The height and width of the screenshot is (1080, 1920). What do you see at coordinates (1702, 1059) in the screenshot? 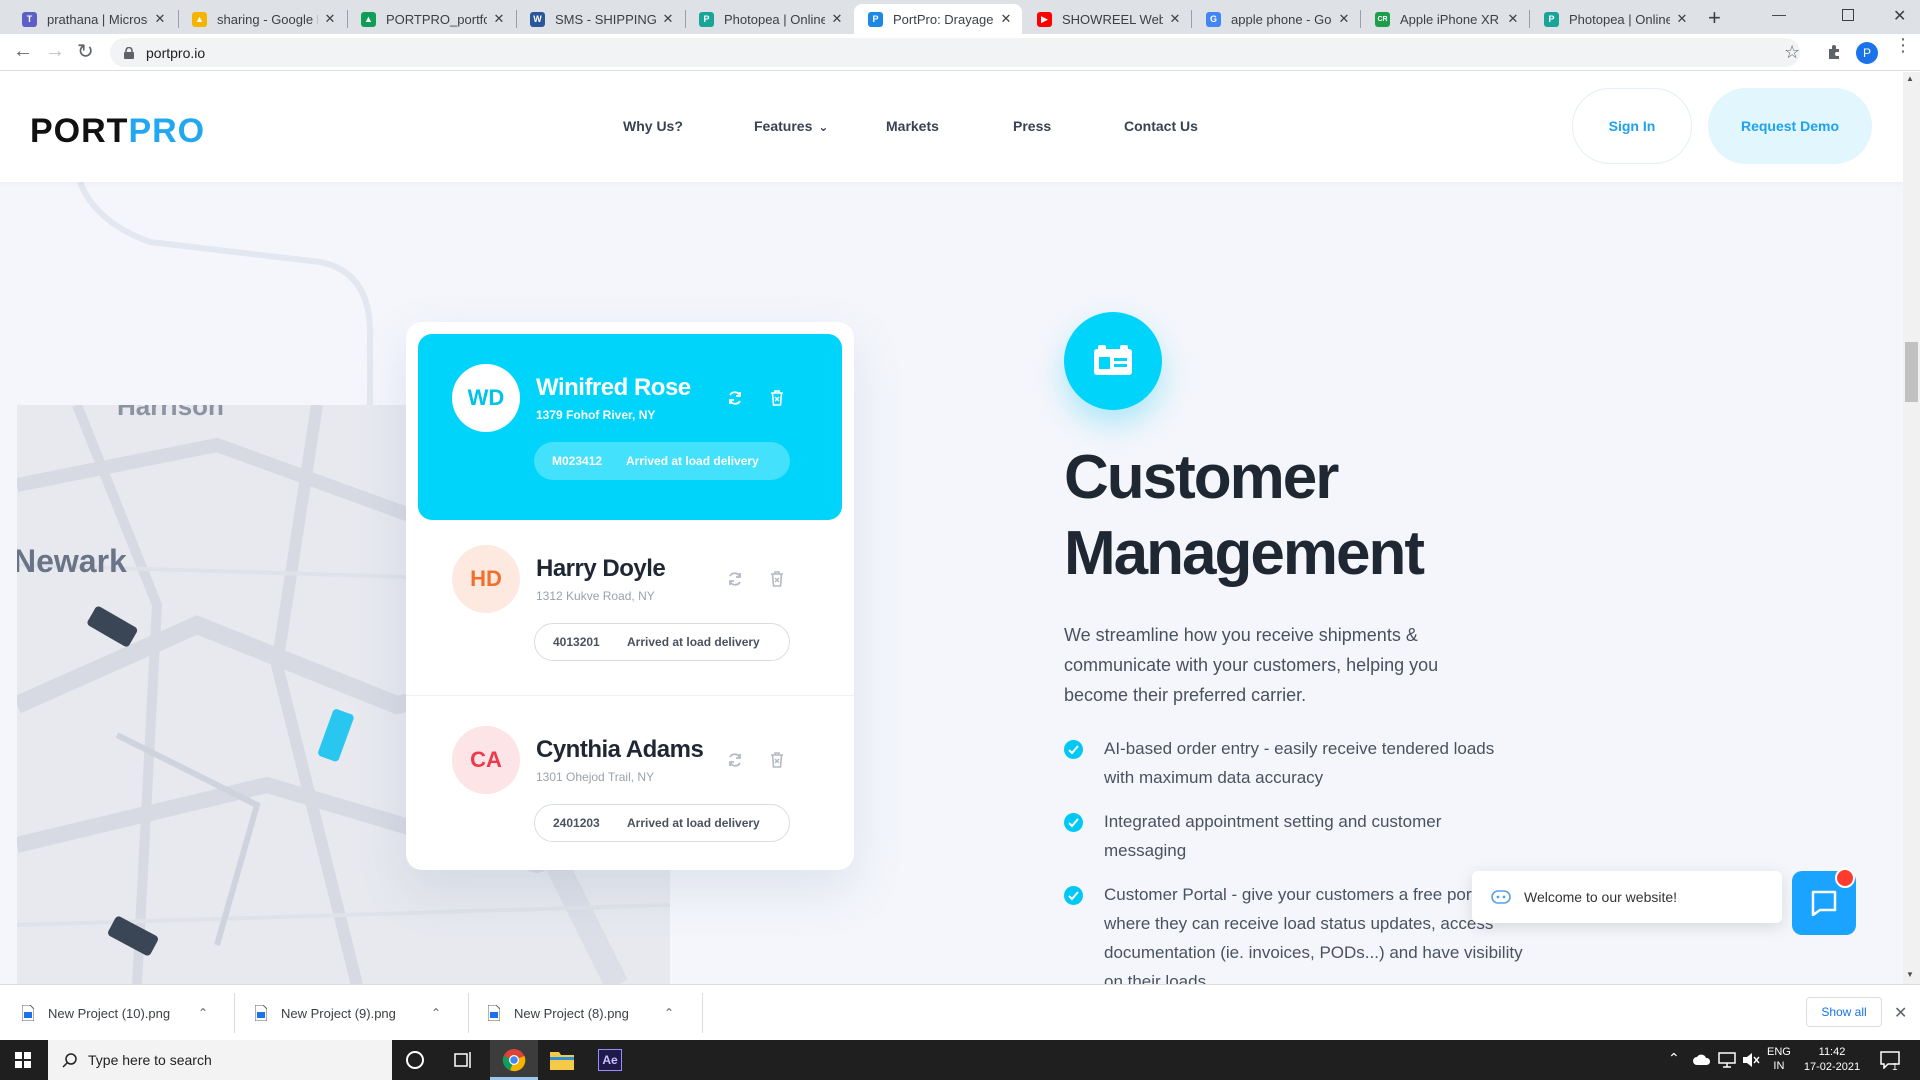
I see `onedrive-cloud-icon` at bounding box center [1702, 1059].